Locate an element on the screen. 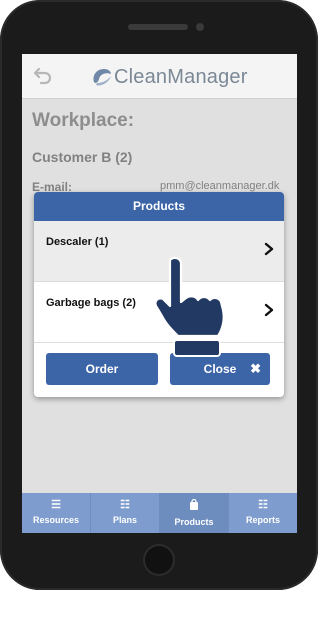  cleanmanager-logo: CleanManager is located at coordinates (169, 77).